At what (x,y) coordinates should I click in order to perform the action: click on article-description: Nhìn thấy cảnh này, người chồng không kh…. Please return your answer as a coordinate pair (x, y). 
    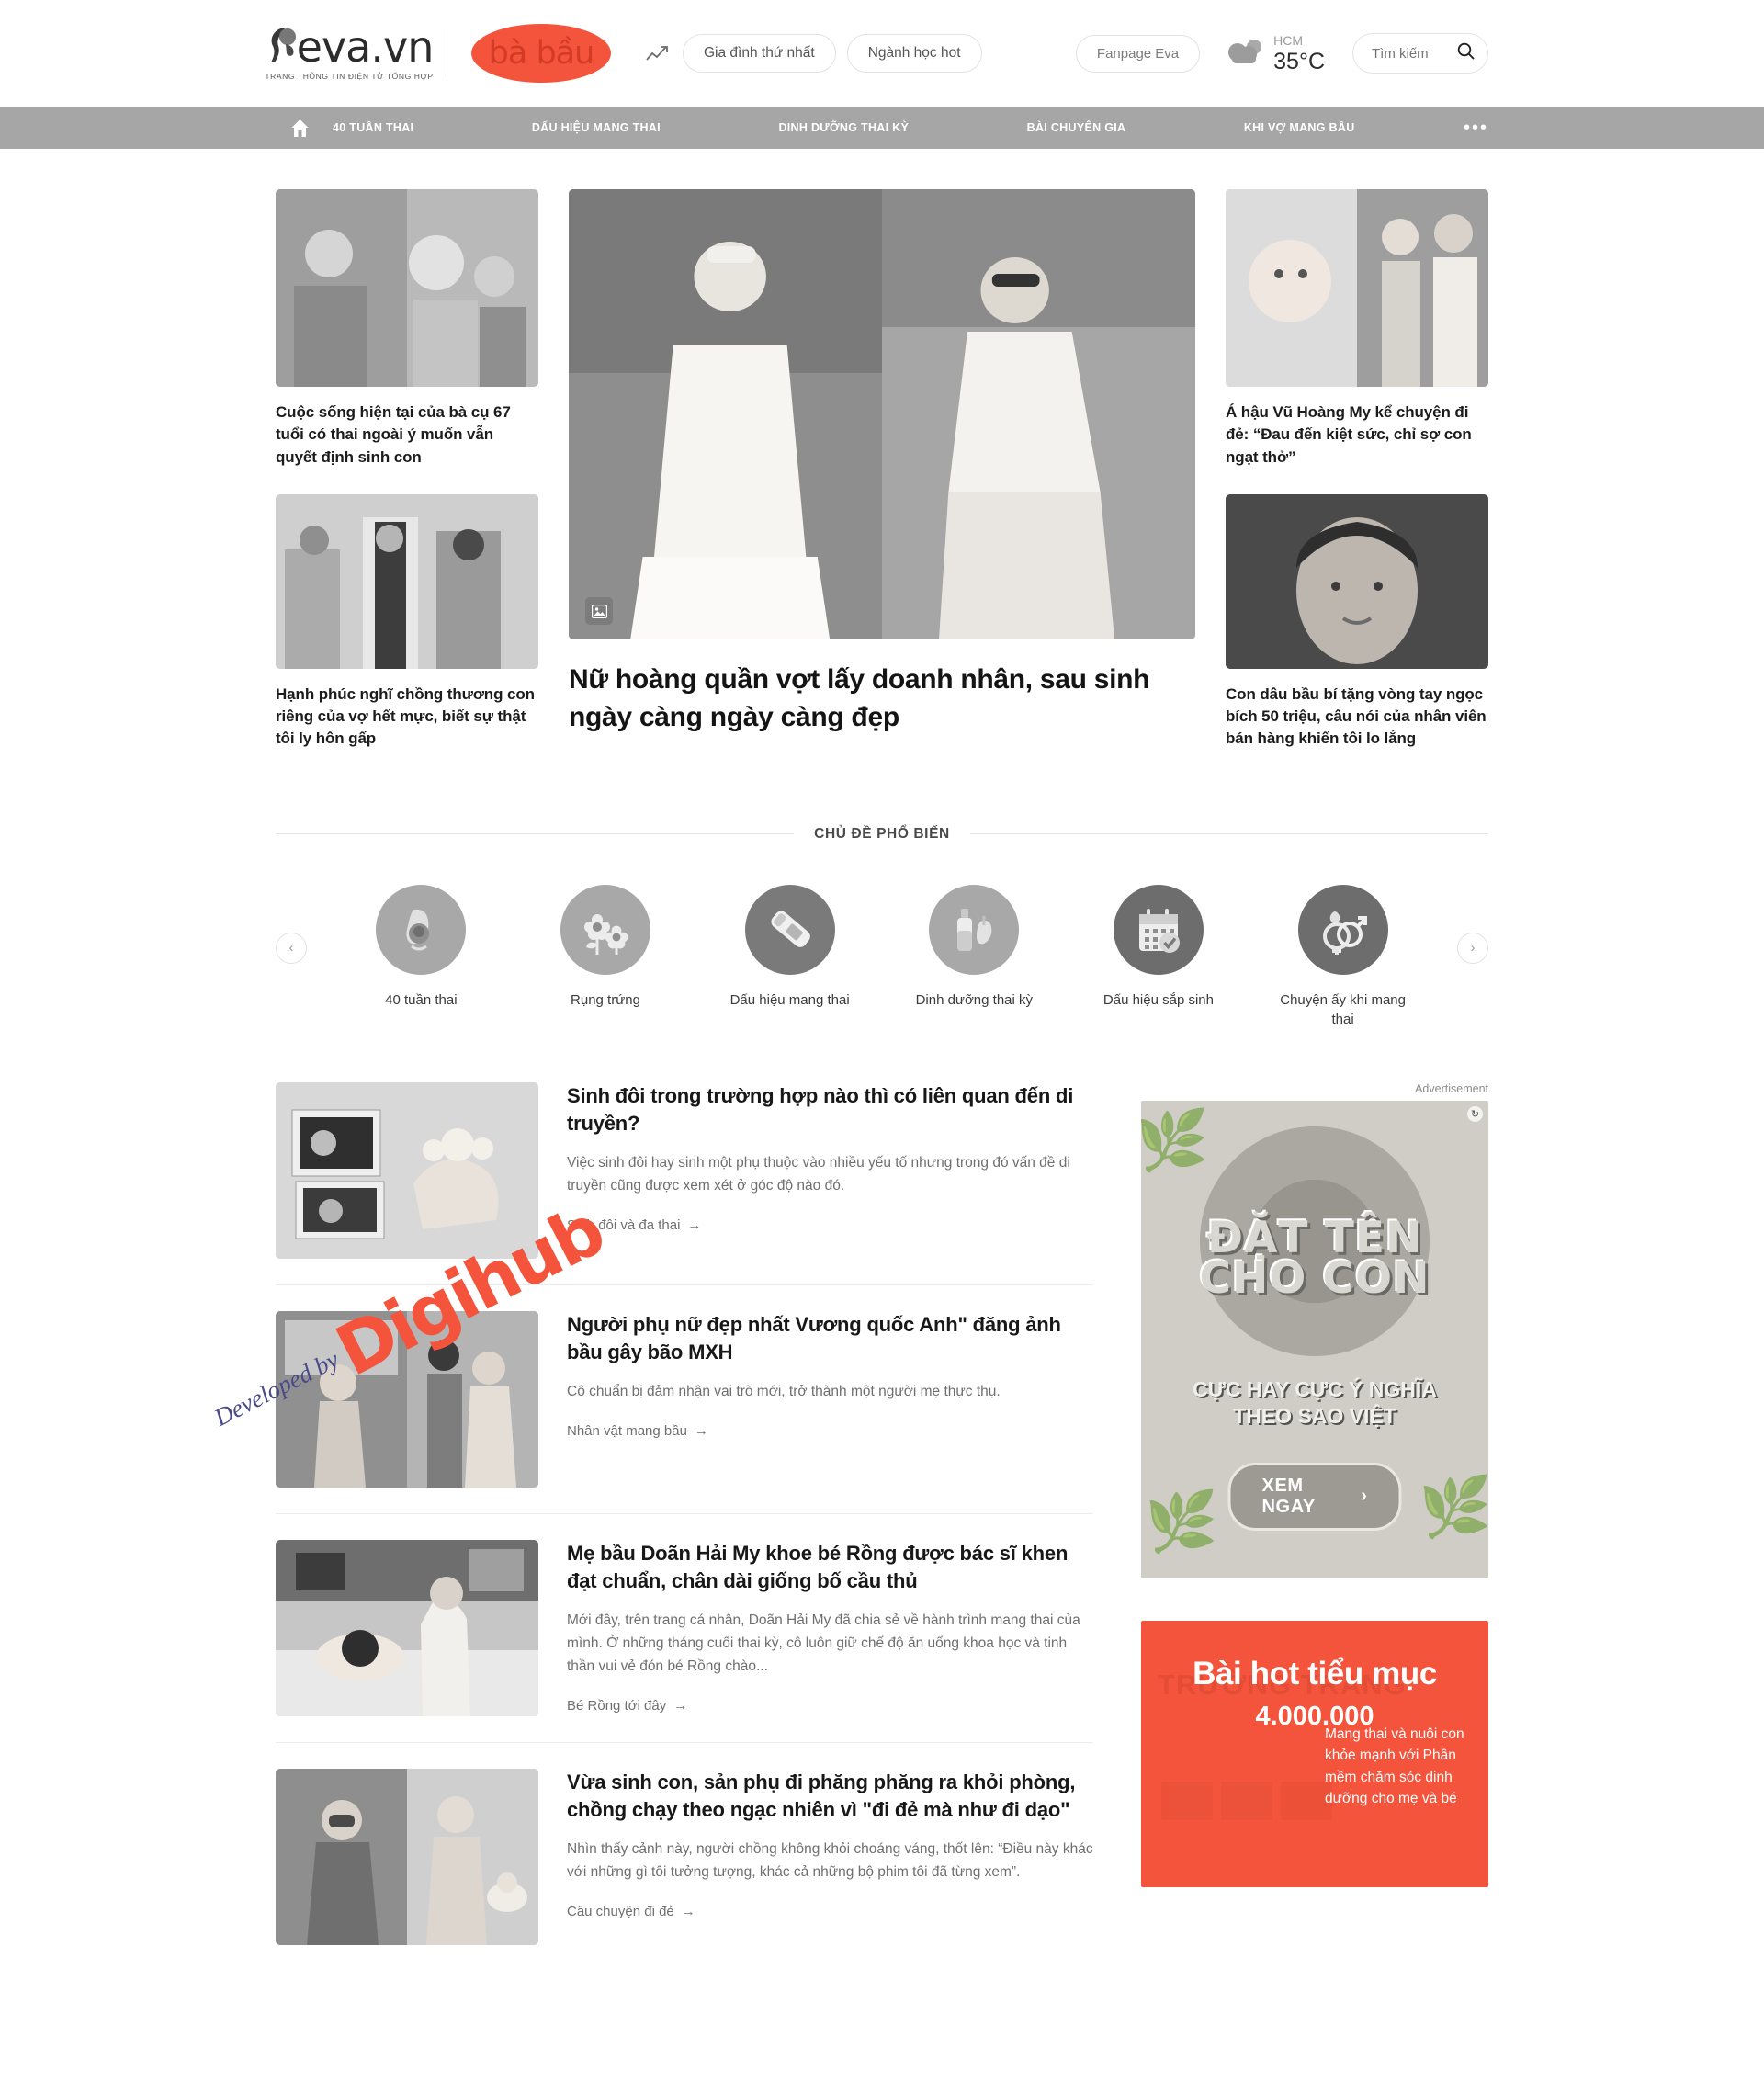
    Looking at the image, I should click on (830, 1860).